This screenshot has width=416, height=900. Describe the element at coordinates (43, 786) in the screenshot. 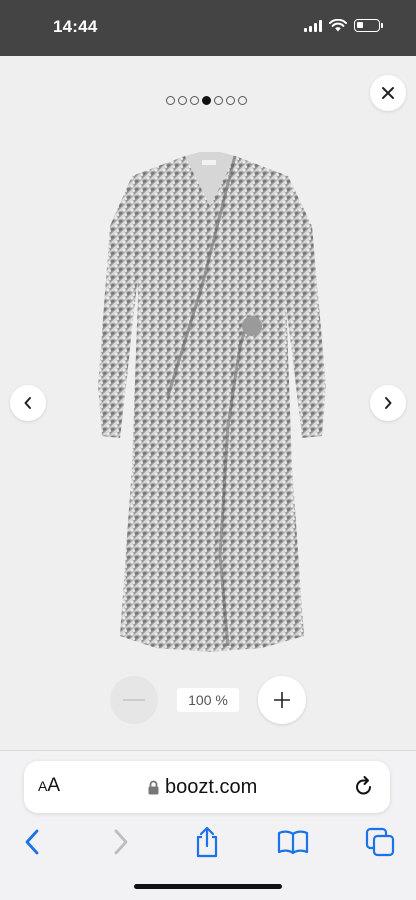

I see `text-size-small-a: A` at that location.